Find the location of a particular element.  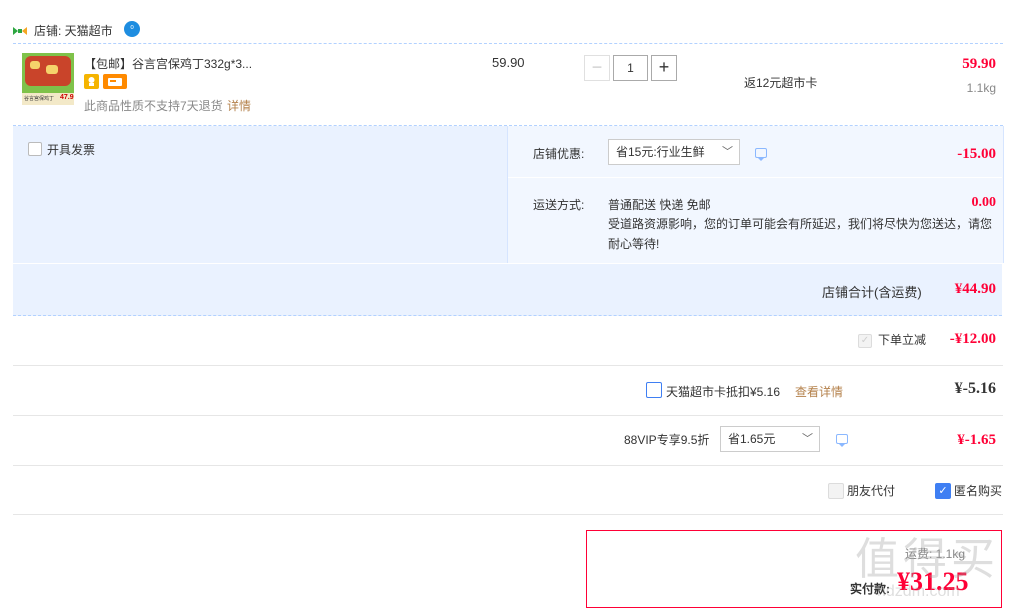

vip-discount-amount: ¥-1.65 is located at coordinates (976, 440).